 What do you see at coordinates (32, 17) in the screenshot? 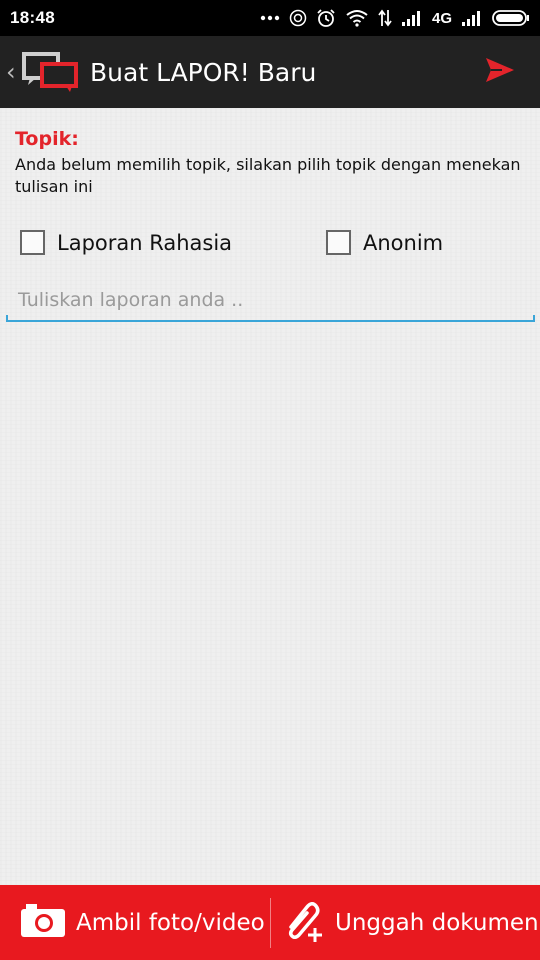
I see `status-time: 18:48` at bounding box center [32, 17].